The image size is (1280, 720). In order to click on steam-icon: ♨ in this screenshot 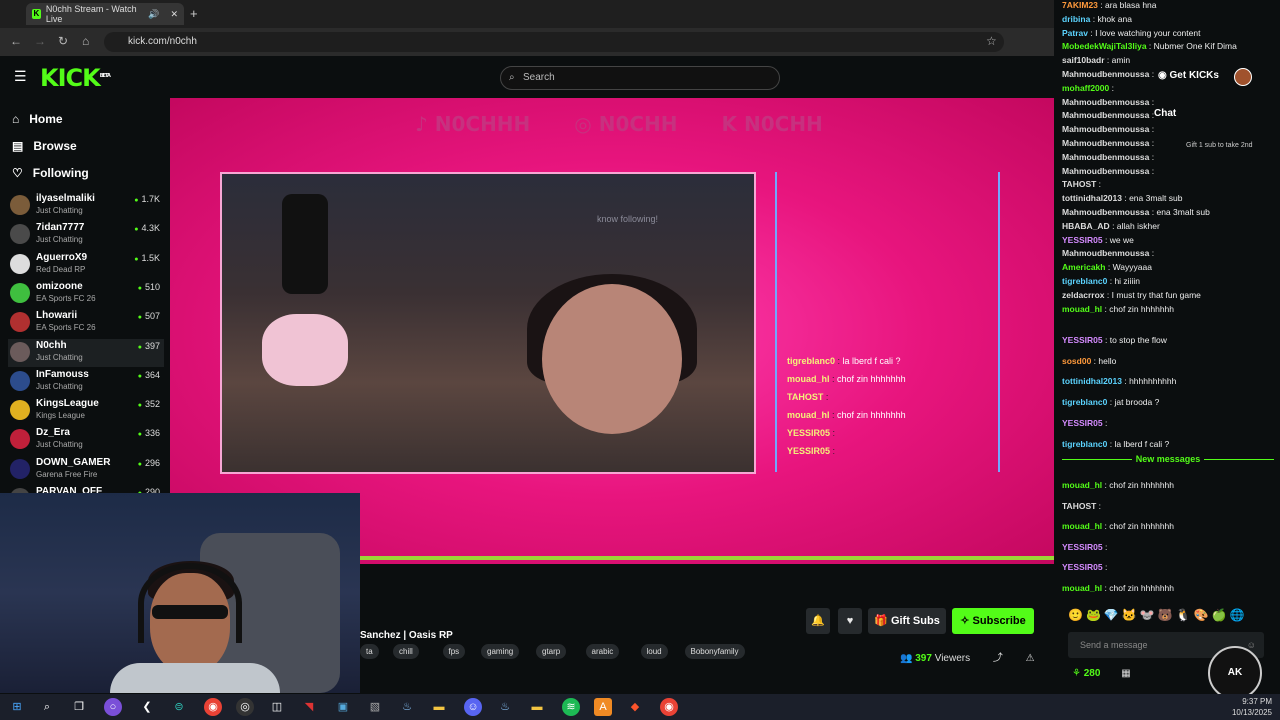, I will do `click(407, 707)`.